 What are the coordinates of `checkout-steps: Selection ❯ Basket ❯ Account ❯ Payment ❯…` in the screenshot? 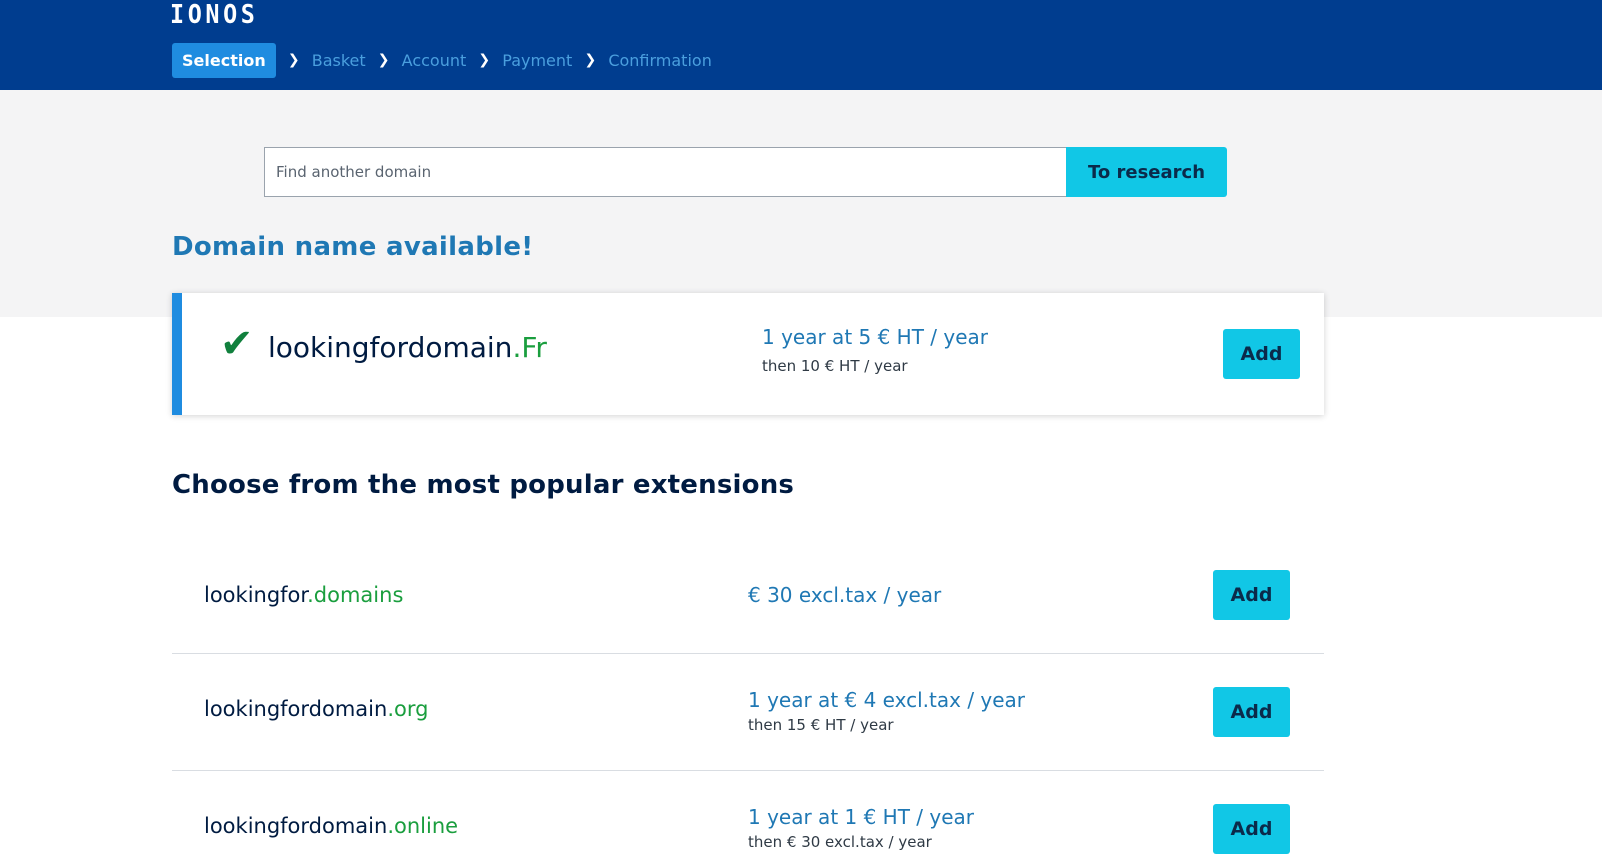 It's located at (442, 60).